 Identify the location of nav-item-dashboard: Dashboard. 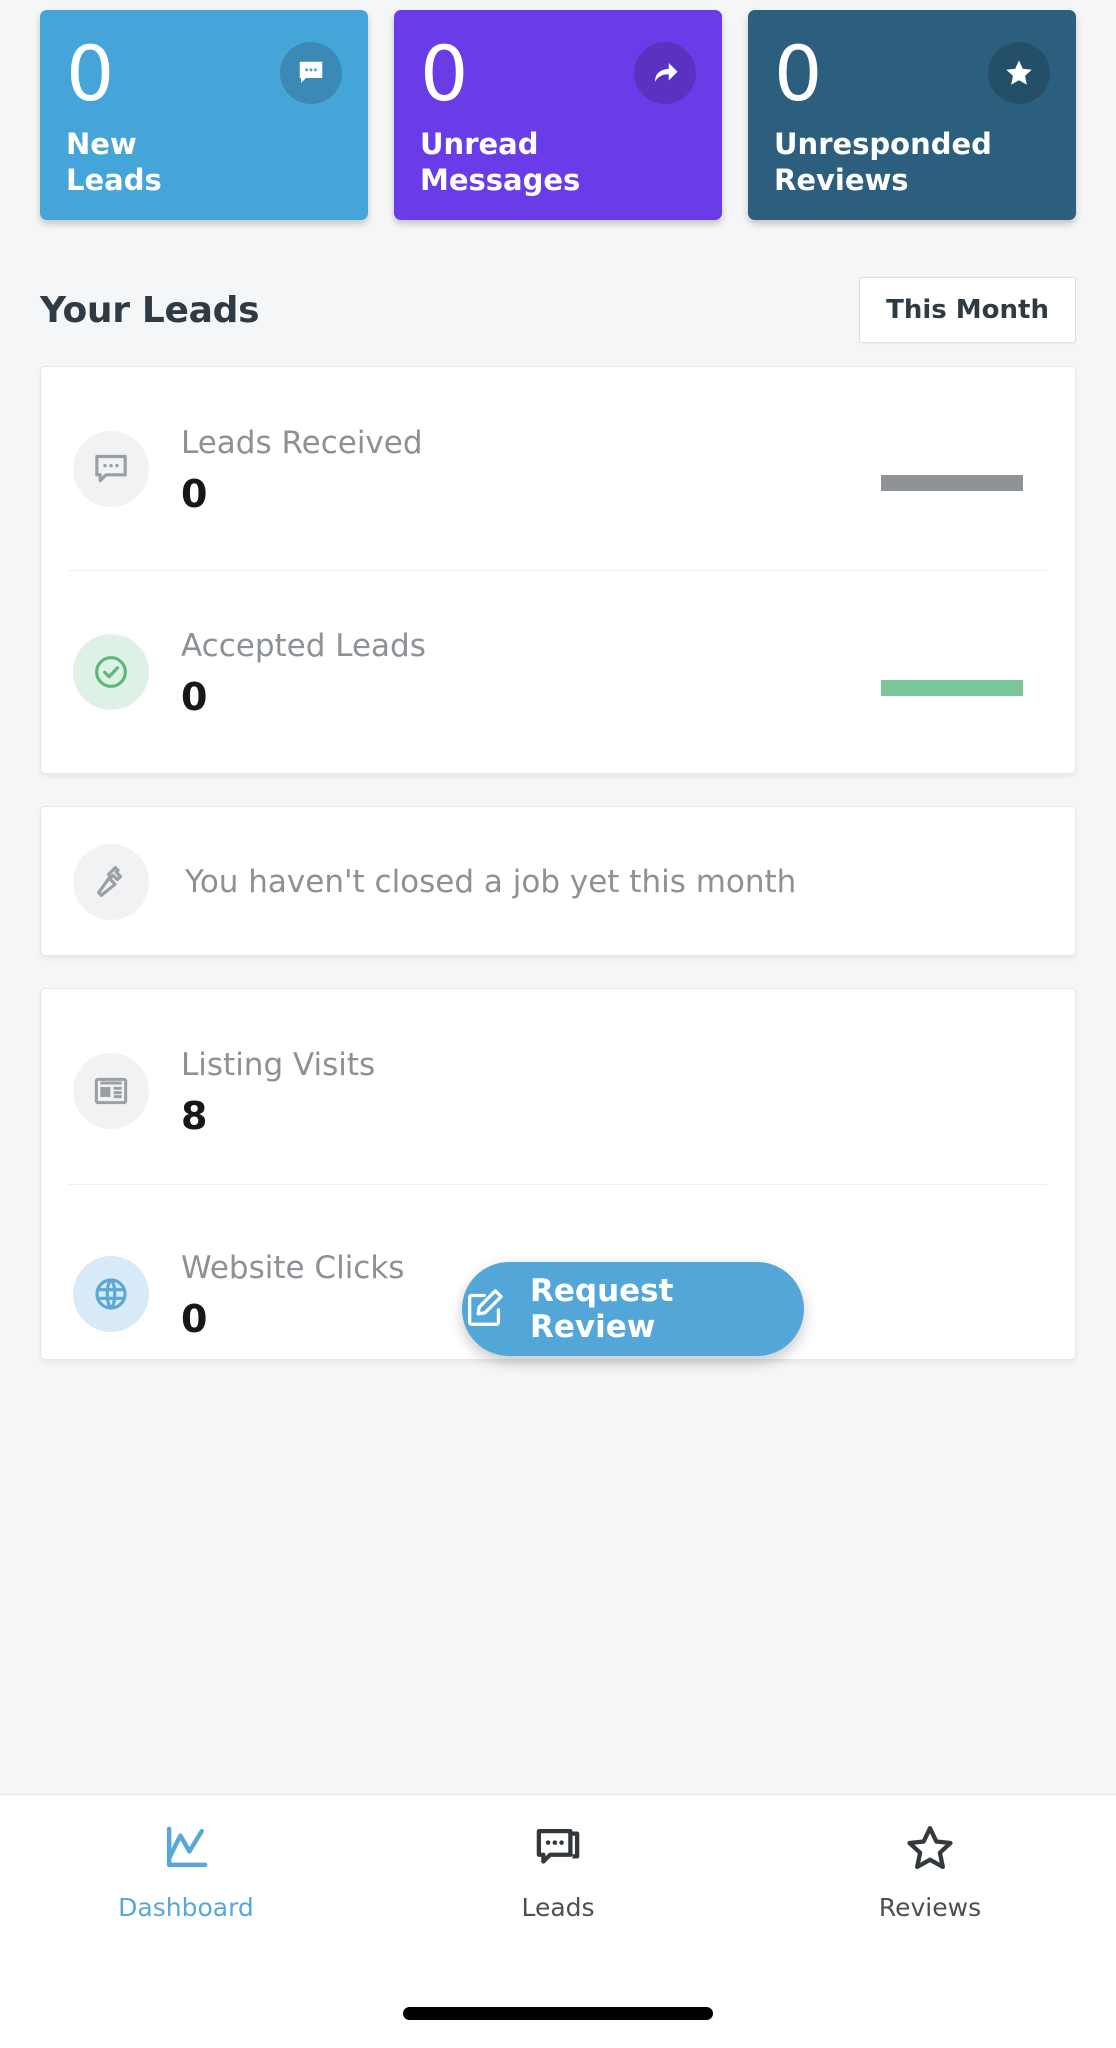
(186, 1871).